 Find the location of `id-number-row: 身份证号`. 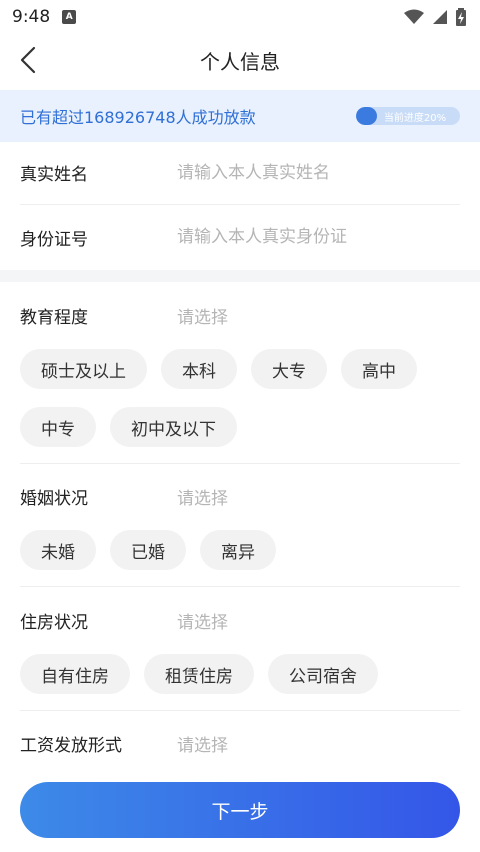

id-number-row: 身份证号 is located at coordinates (240, 237).